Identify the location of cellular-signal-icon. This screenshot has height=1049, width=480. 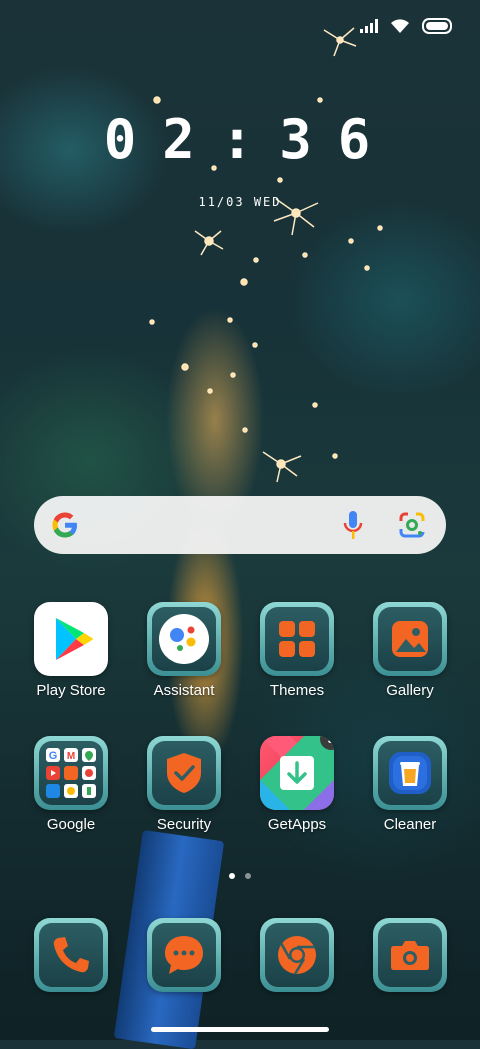
(369, 26).